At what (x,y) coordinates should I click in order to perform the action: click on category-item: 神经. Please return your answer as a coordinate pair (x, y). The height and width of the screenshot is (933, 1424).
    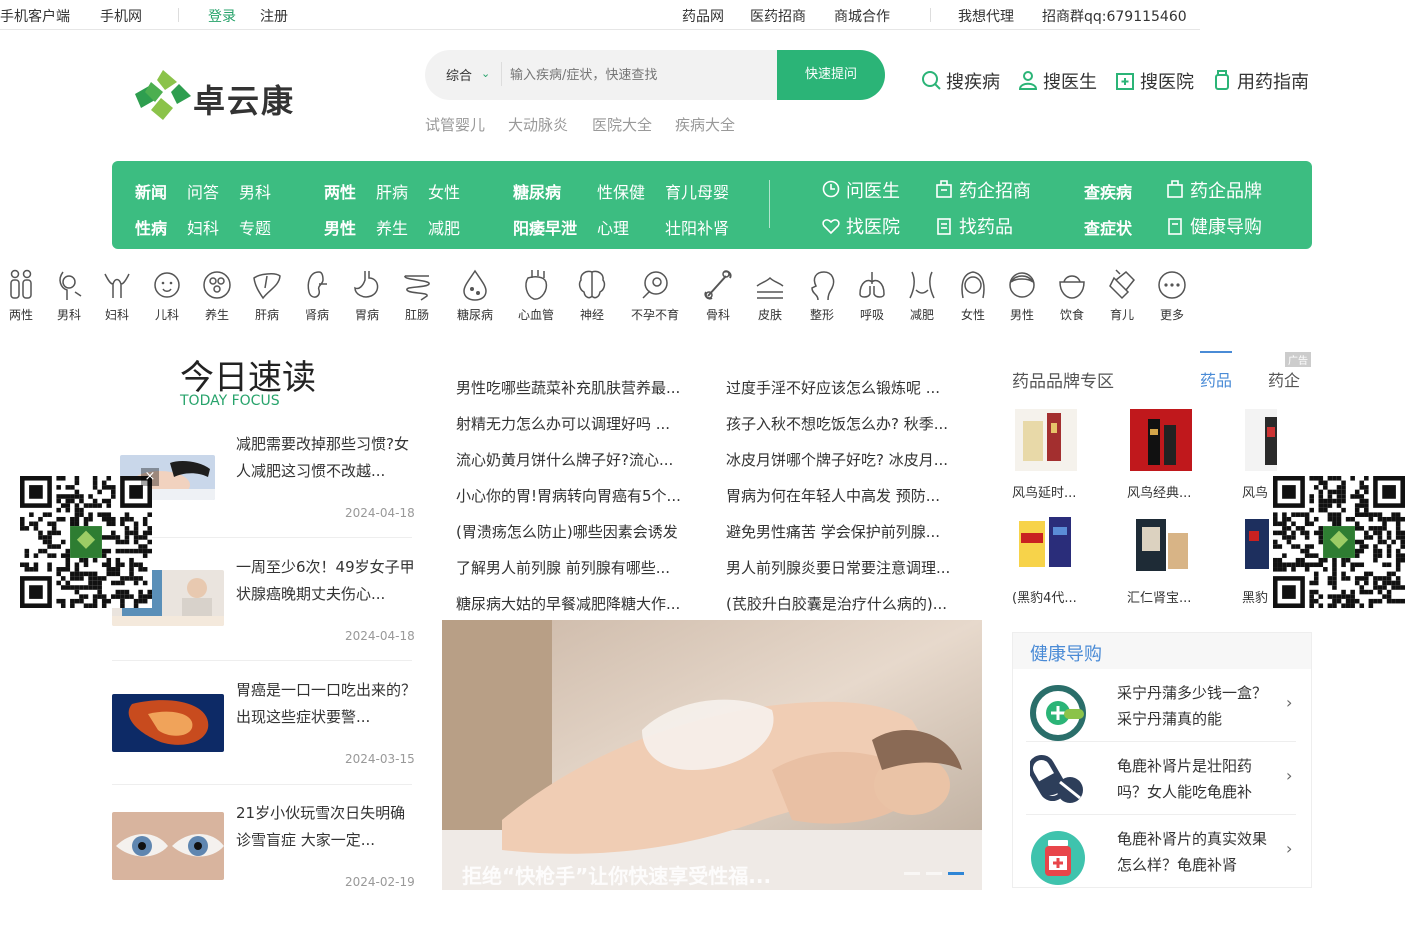
    Looking at the image, I should click on (592, 295).